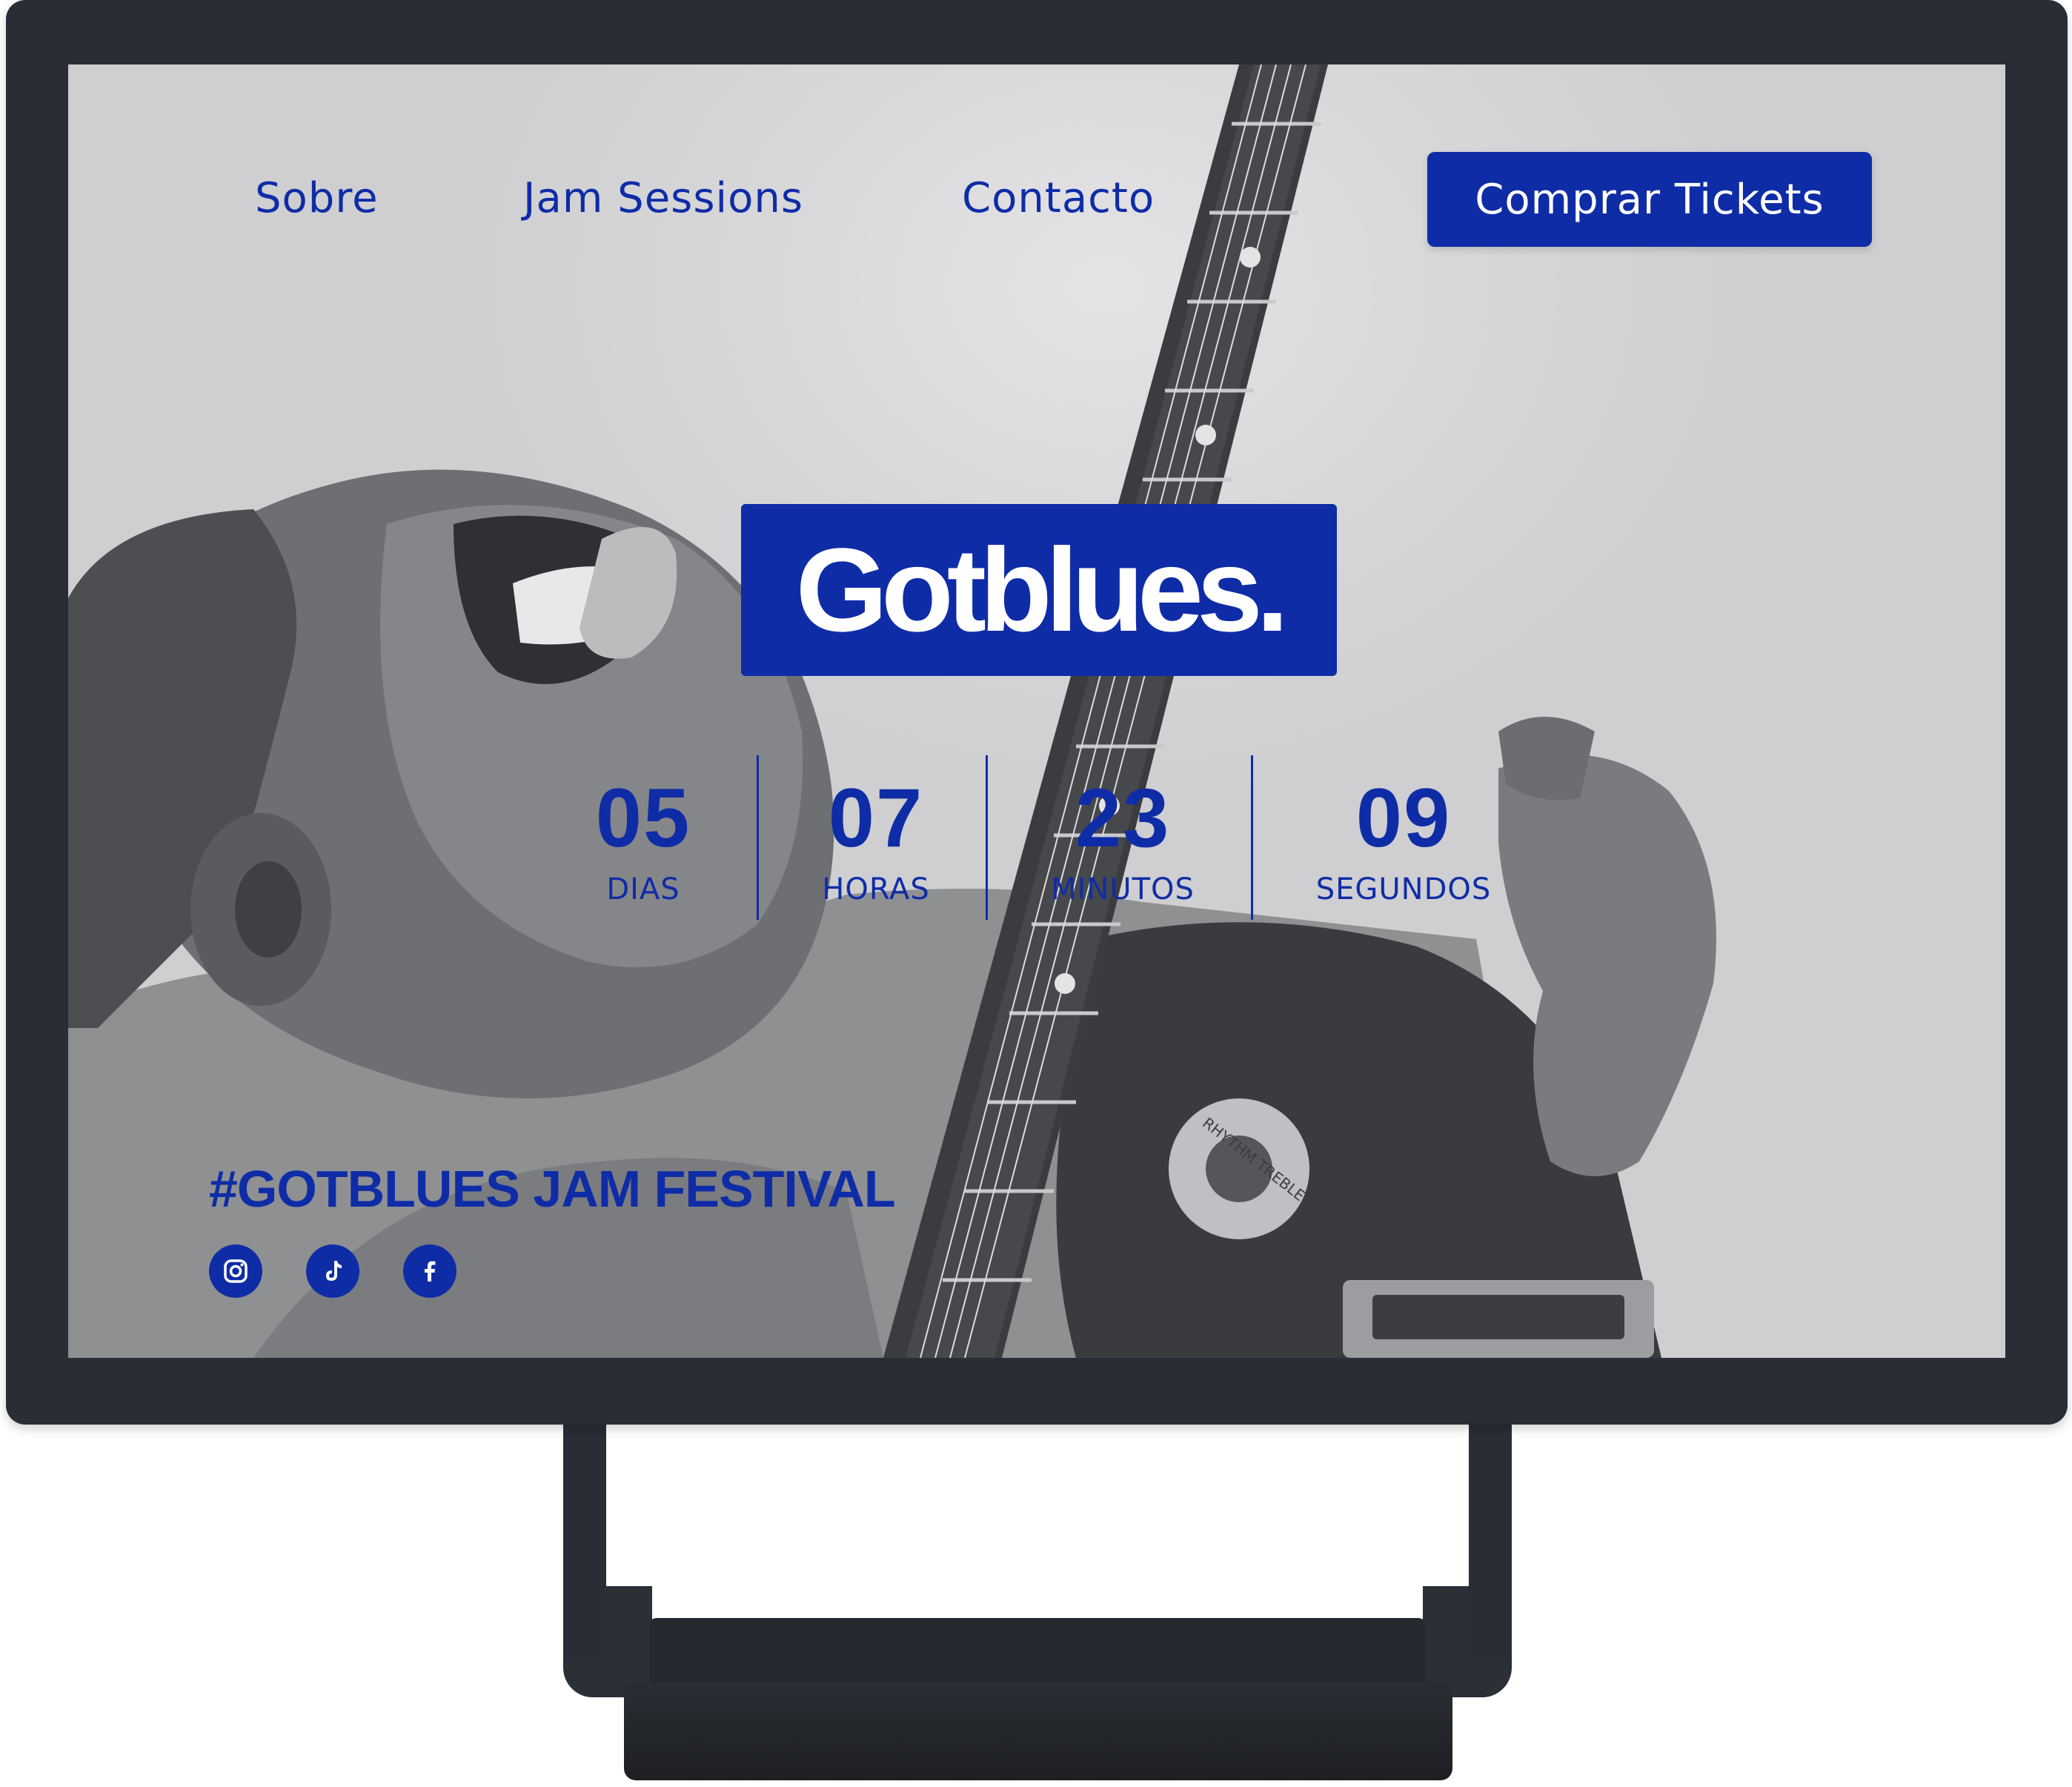 The height and width of the screenshot is (1787, 2072). What do you see at coordinates (317, 198) in the screenshot?
I see `nav-link-sobre: Sobre` at bounding box center [317, 198].